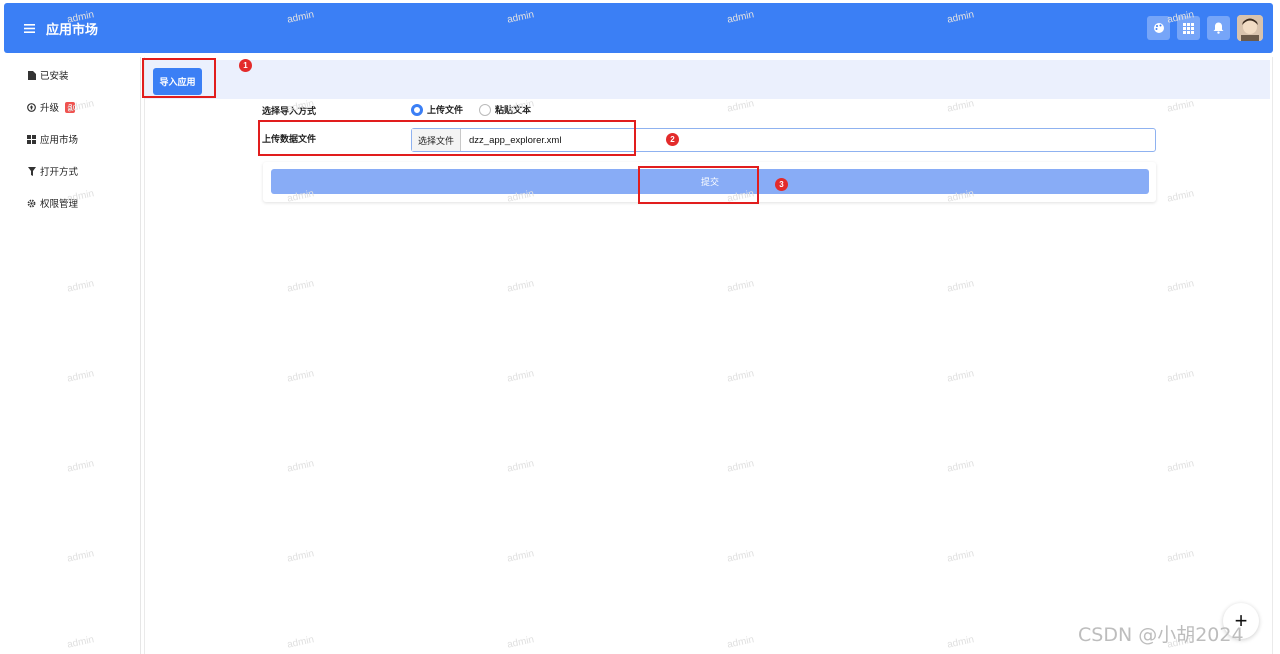 The image size is (1280, 654). Describe the element at coordinates (59, 172) in the screenshot. I see `sidebar-item-label: 打开方式` at that location.